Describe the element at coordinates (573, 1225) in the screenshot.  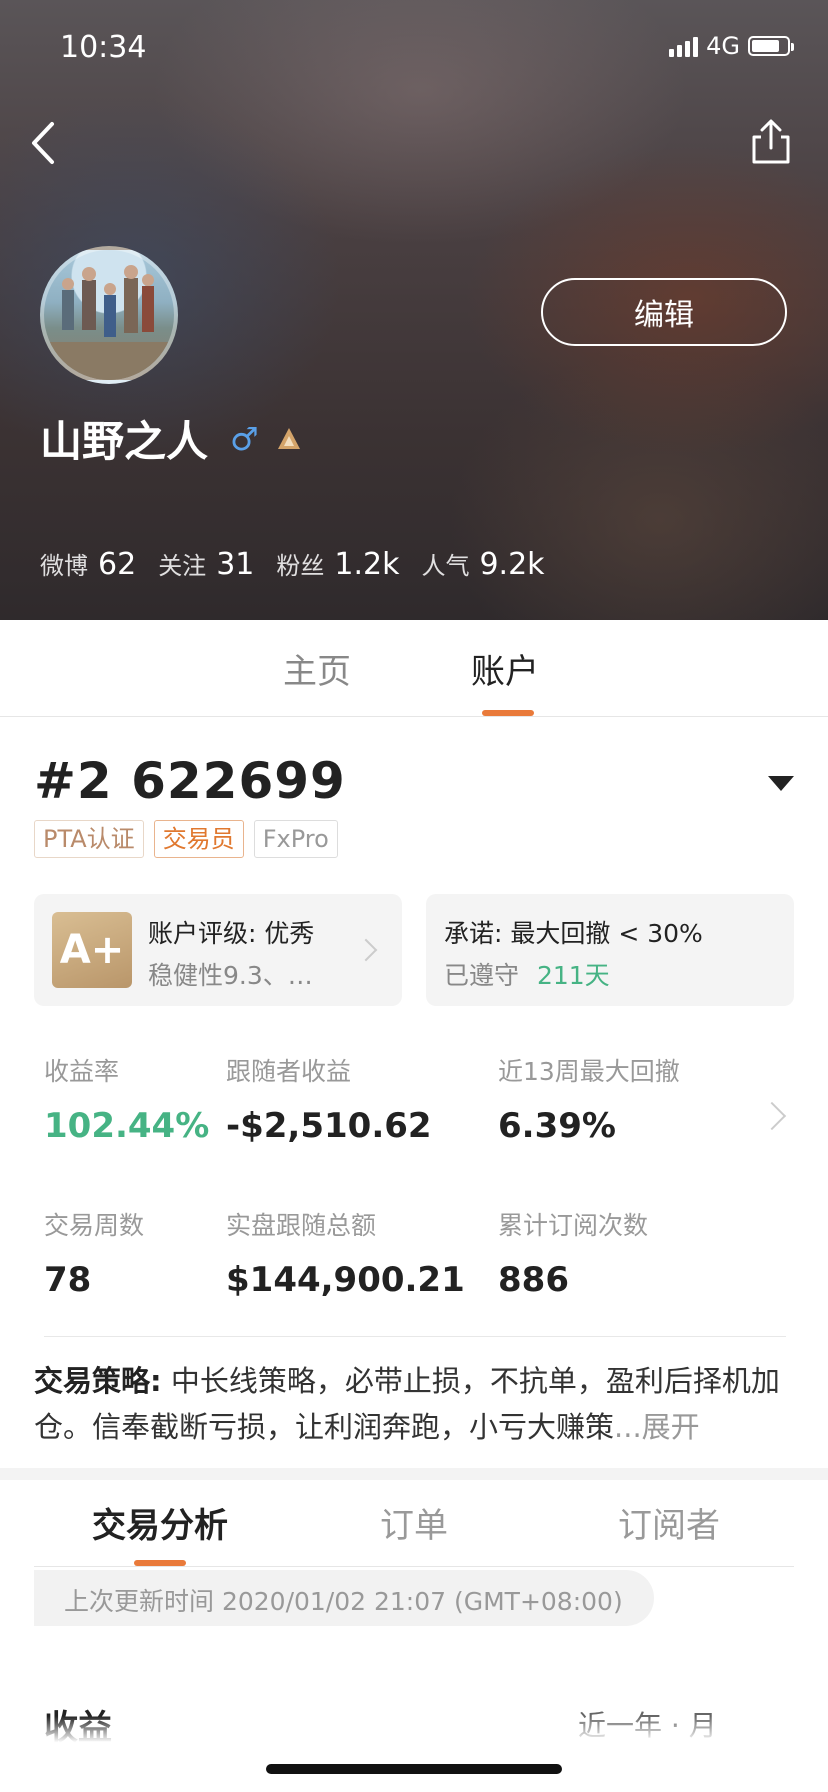
I see `metric-label-subscriptions: 累计订阅次数` at that location.